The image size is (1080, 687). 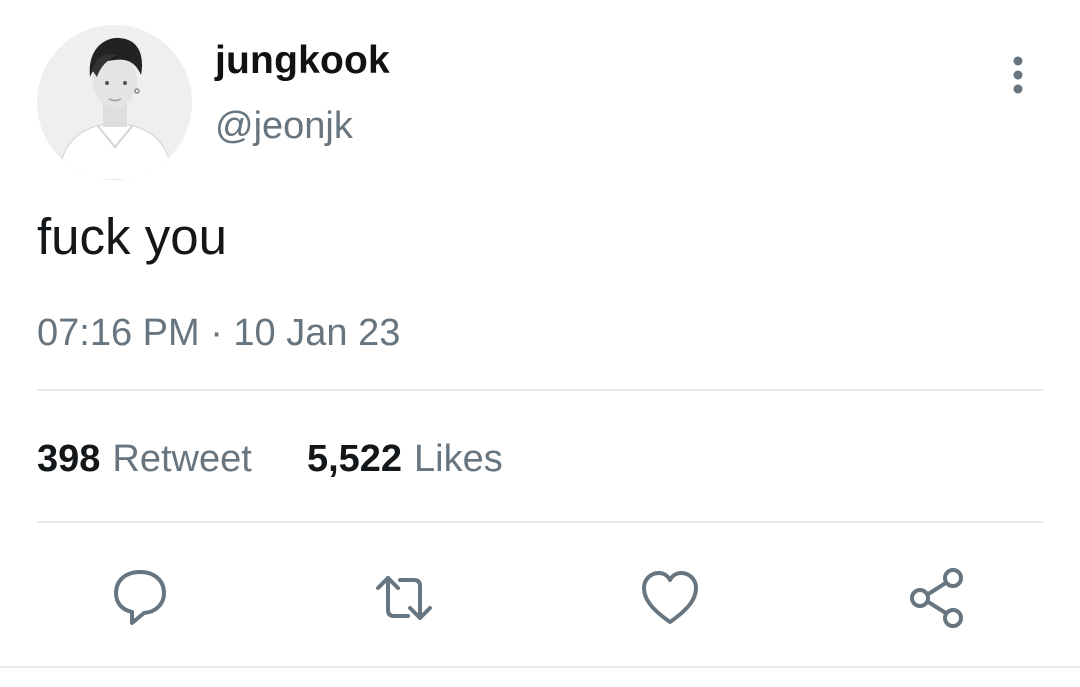 I want to click on like-button, so click(x=670, y=598).